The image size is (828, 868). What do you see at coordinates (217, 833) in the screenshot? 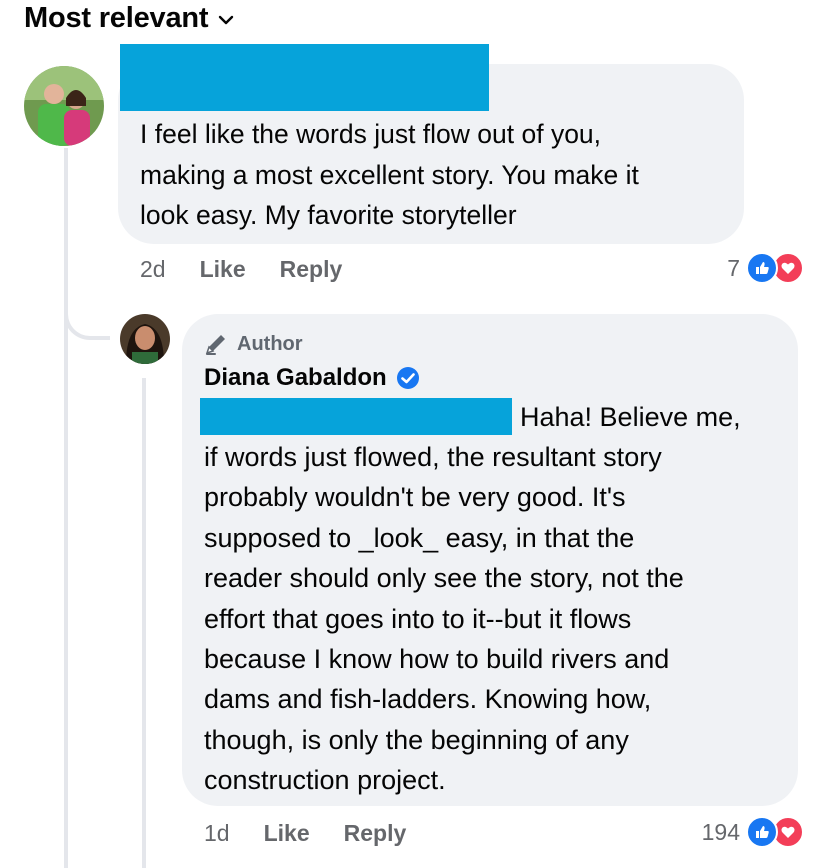
I see `reply-timestamp: 1d` at bounding box center [217, 833].